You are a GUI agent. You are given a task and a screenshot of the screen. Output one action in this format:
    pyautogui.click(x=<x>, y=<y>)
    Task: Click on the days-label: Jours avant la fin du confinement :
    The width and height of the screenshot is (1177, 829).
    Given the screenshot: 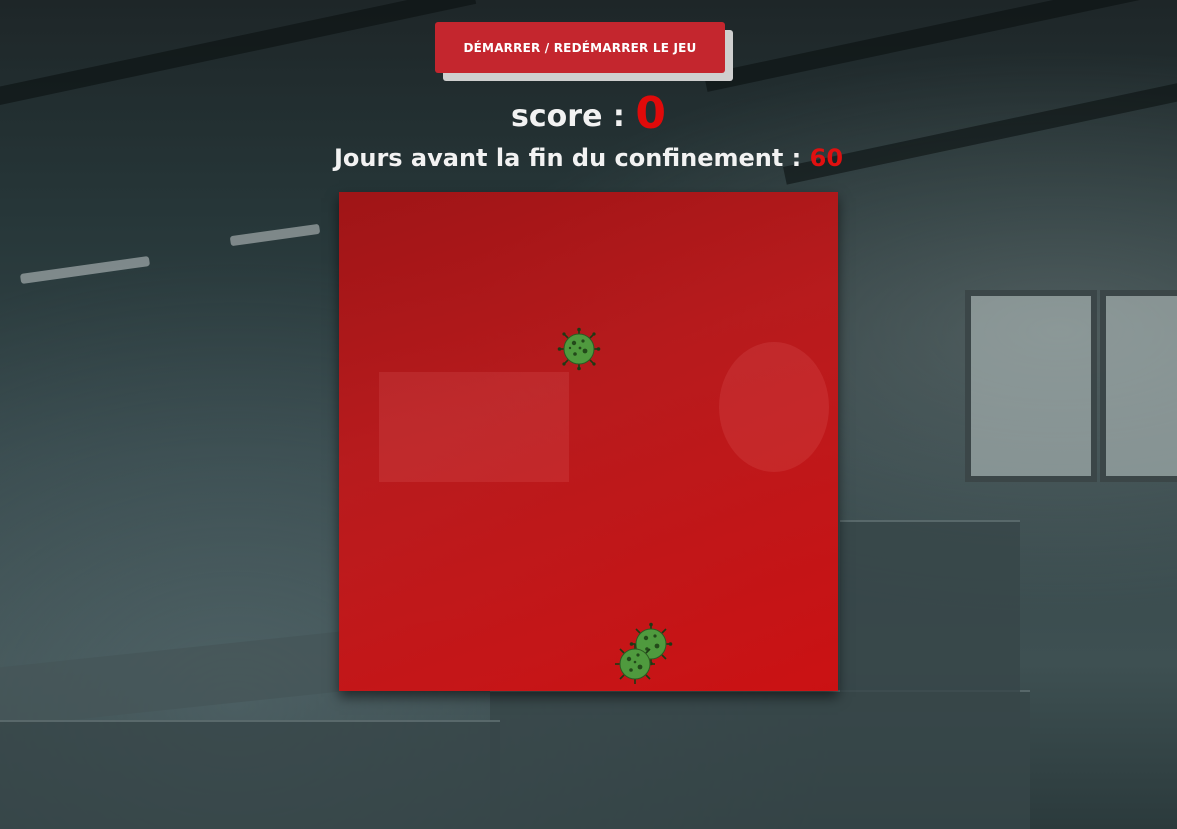 What is the action you would take?
    pyautogui.click(x=571, y=158)
    